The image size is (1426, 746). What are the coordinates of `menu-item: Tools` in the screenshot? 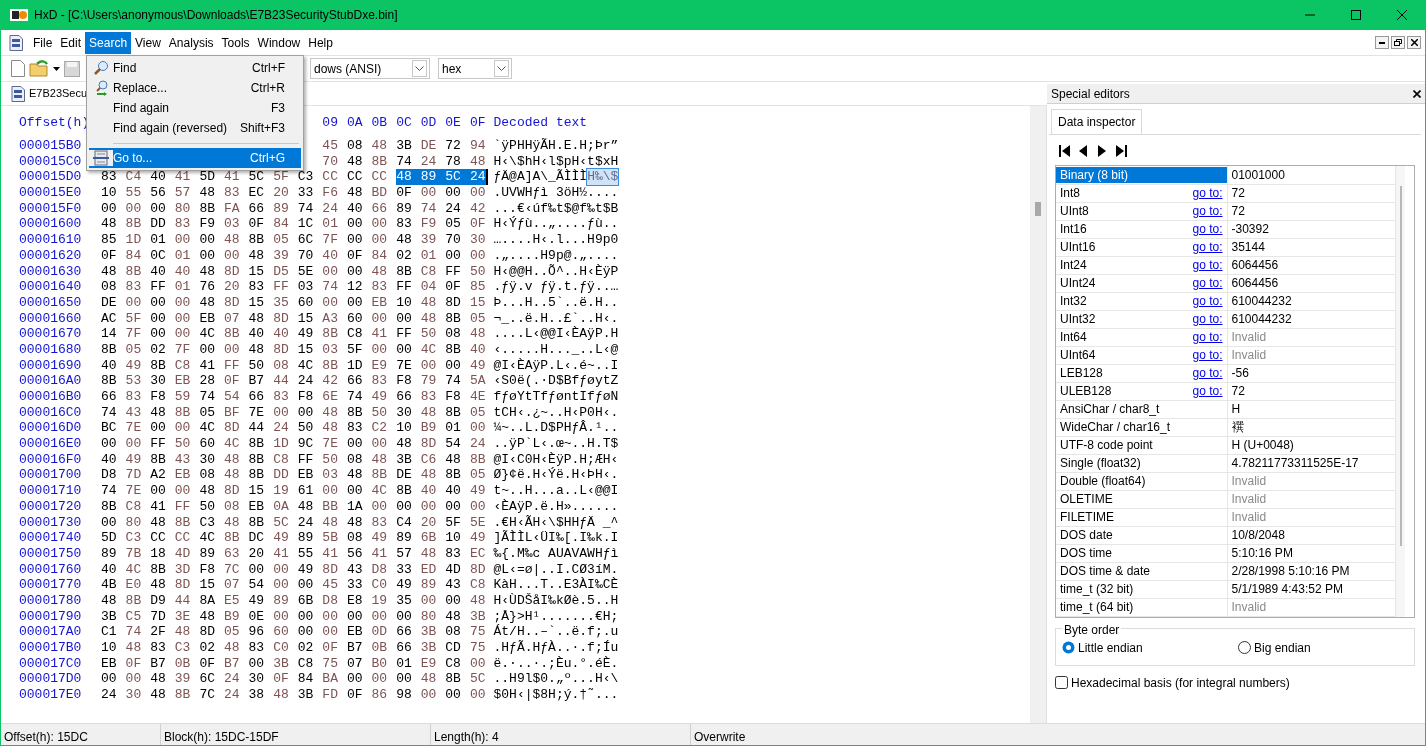 It's located at (235, 42).